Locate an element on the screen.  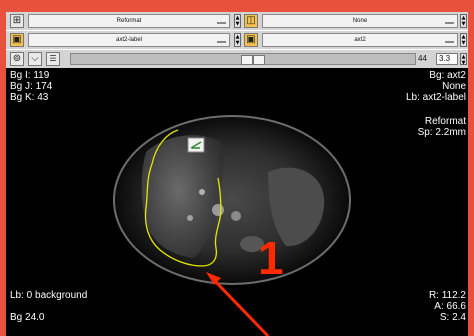
label-volume-label: axt2-label is located at coordinates (128, 40).